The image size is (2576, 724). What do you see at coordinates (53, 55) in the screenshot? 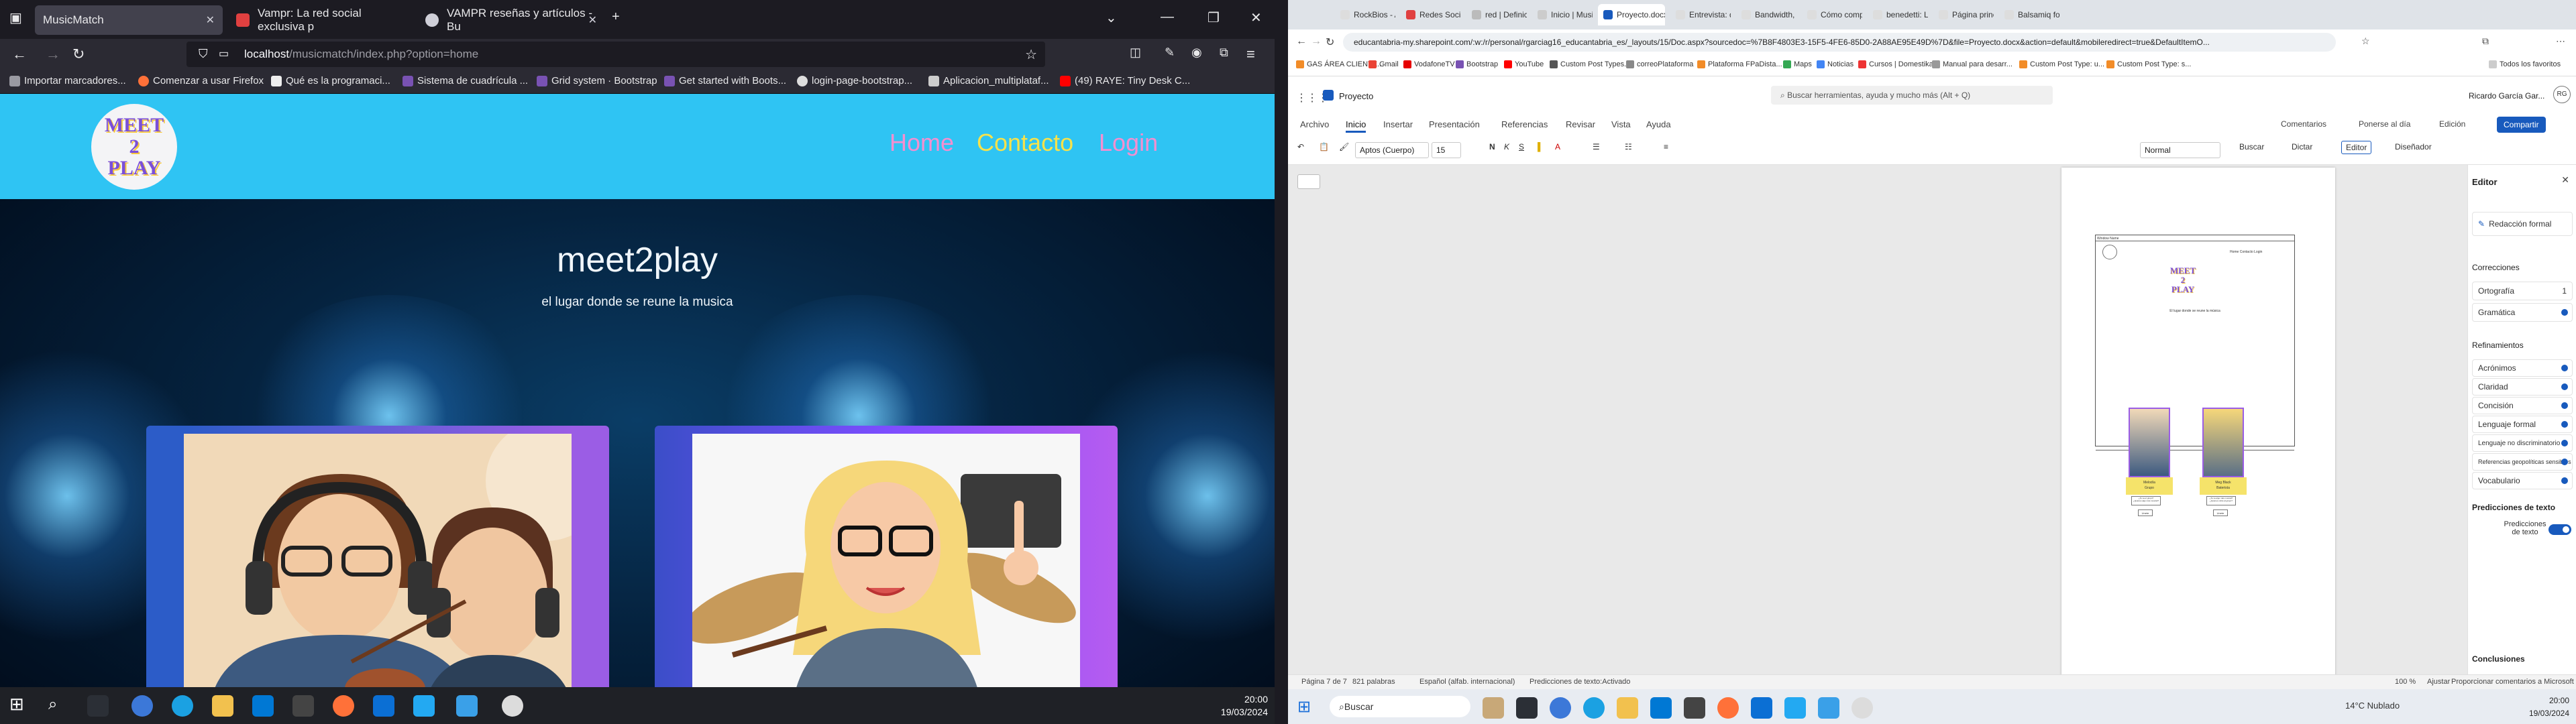
I see `forward-icon: →` at bounding box center [53, 55].